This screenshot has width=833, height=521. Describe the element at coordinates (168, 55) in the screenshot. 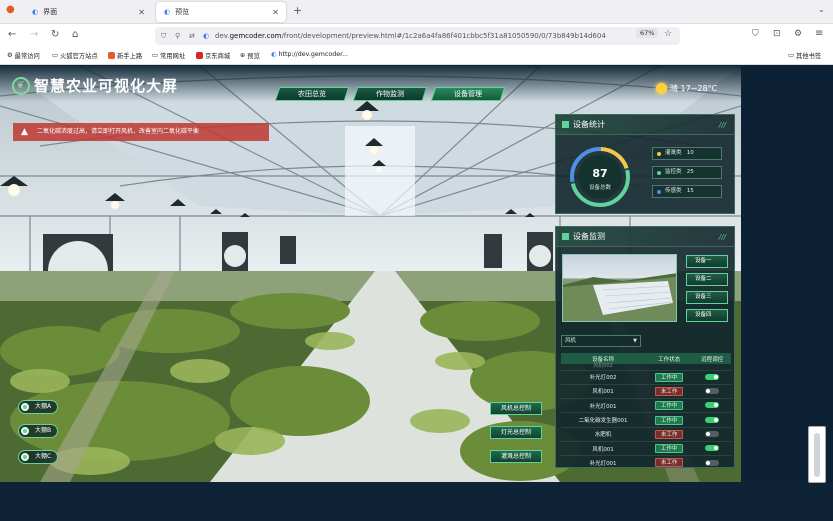

I see `bookmark-common: ▭ 常用网址` at that location.